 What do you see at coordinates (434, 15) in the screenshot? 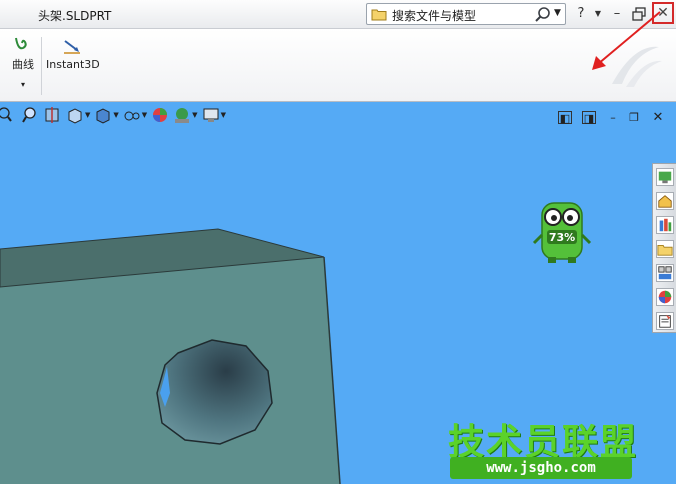
I see `search-input: 搜索文件与模型` at bounding box center [434, 15].